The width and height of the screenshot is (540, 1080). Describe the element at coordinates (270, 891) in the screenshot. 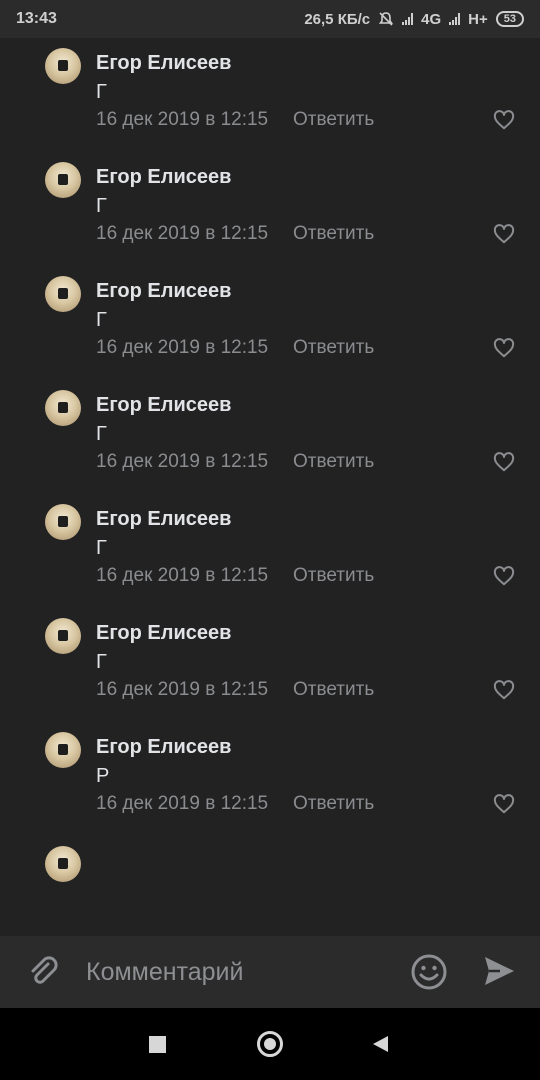

I see `comment-item-partial` at that location.